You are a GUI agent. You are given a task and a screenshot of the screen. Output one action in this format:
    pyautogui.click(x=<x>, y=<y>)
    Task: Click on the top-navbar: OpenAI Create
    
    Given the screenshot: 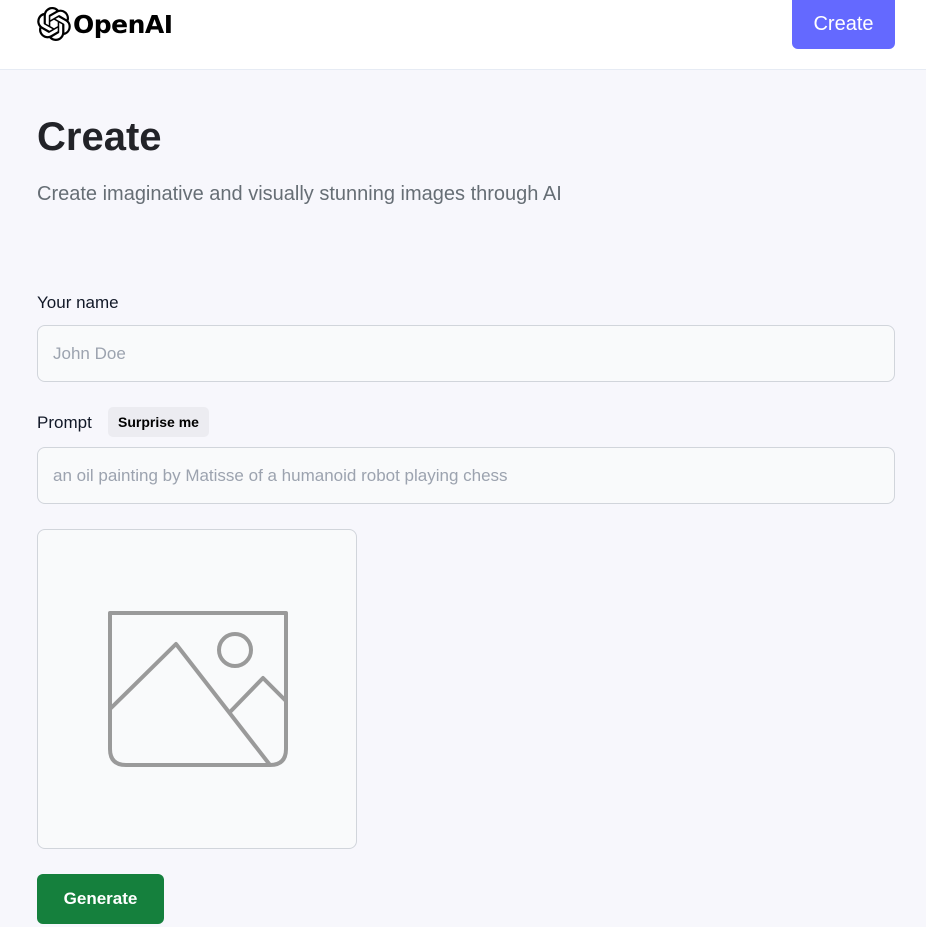 What is the action you would take?
    pyautogui.click(x=463, y=35)
    